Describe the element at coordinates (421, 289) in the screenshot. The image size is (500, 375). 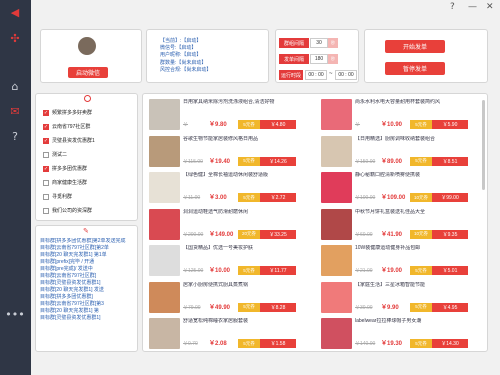
I see `product-title: 【家庭生活】三星冰箱智能节能` at that location.